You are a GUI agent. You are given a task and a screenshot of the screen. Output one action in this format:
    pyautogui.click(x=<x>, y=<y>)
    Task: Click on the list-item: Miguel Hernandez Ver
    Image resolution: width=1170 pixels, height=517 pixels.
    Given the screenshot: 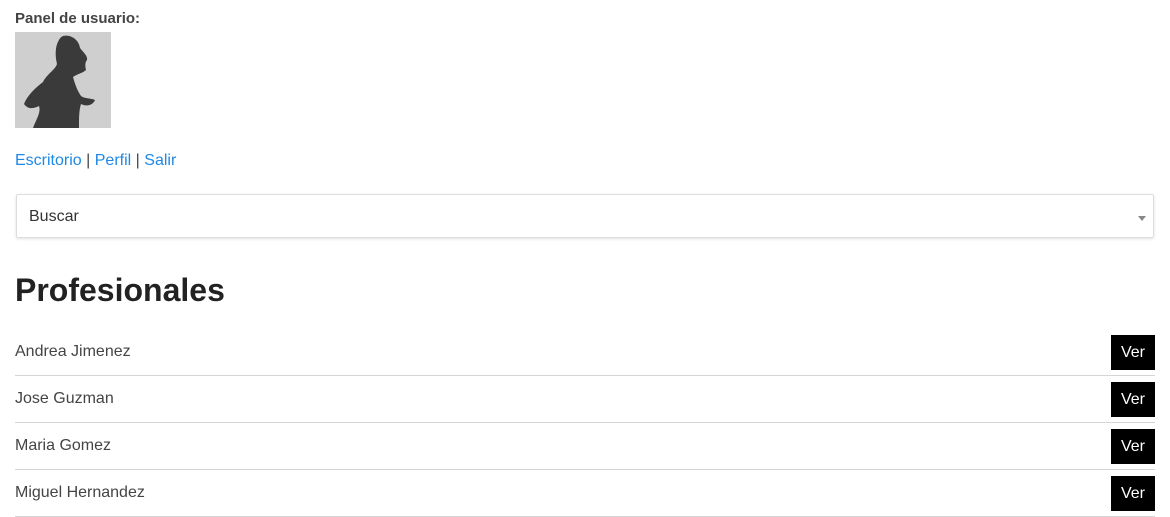 What is the action you would take?
    pyautogui.click(x=585, y=493)
    